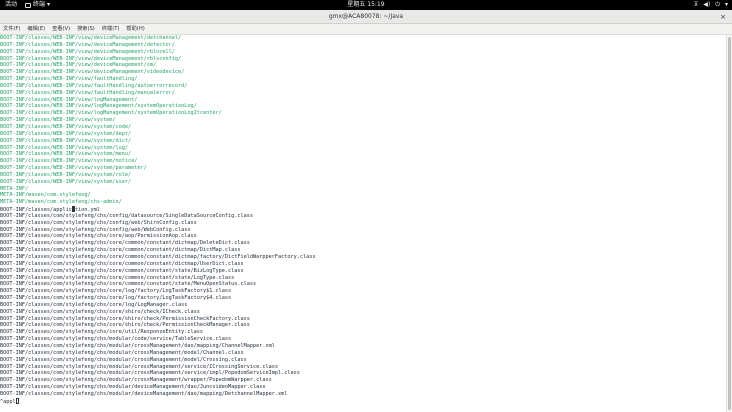 The image size is (732, 412). I want to click on close-icon: ×, so click(723, 17).